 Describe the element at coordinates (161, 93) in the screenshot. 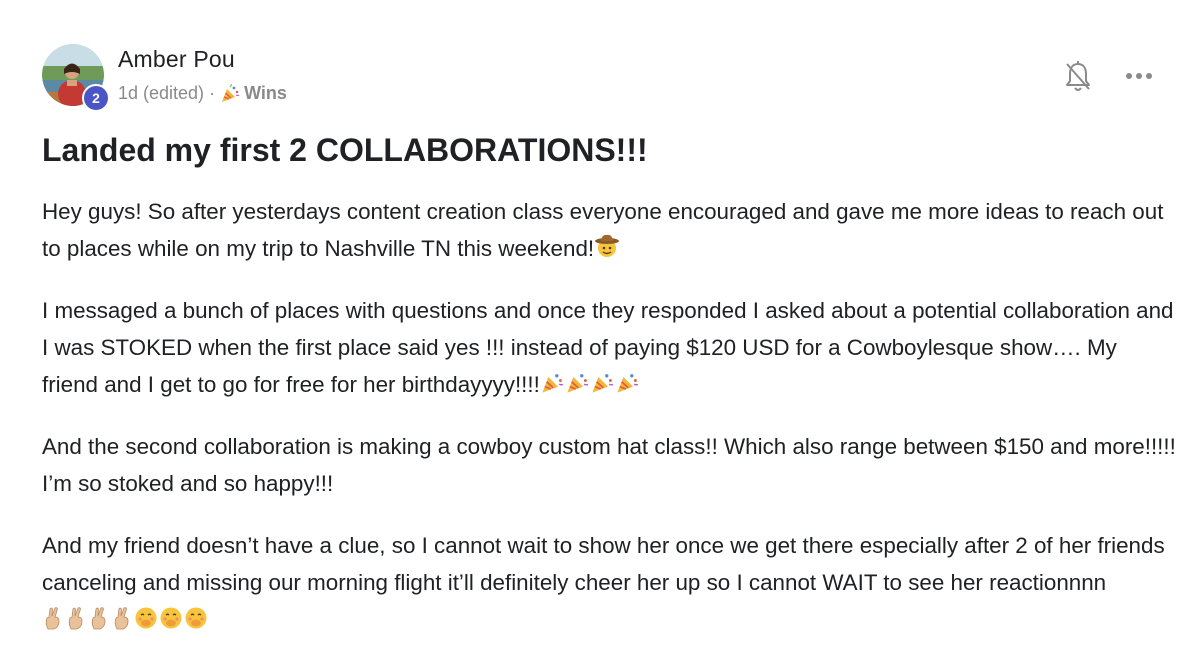

I see `post-time: 1d (edited)` at that location.